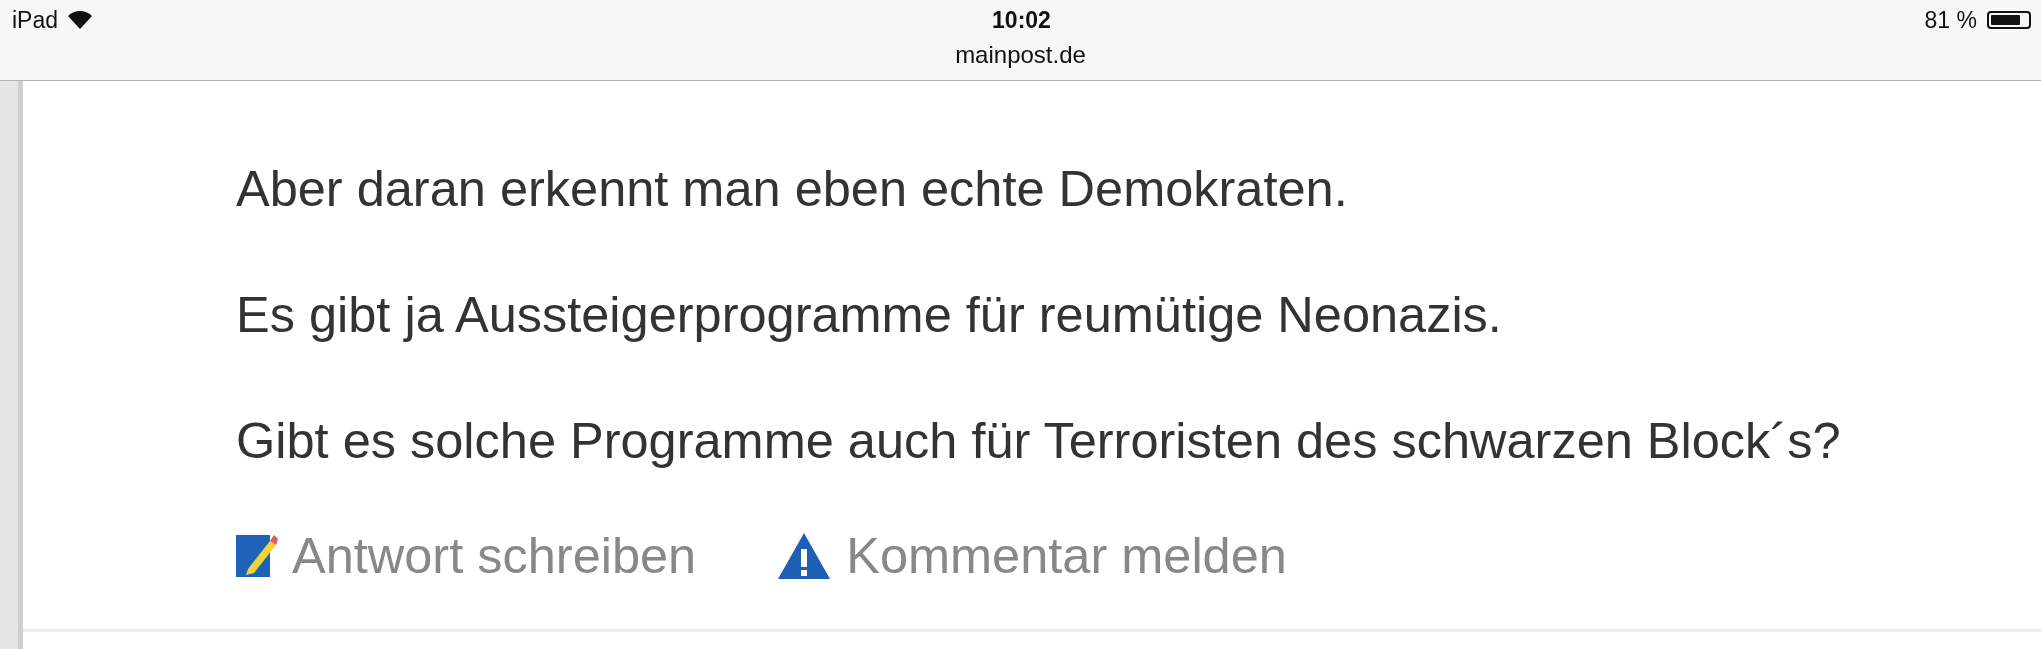  What do you see at coordinates (1031, 555) in the screenshot?
I see `report-link: Kommentar melden` at bounding box center [1031, 555].